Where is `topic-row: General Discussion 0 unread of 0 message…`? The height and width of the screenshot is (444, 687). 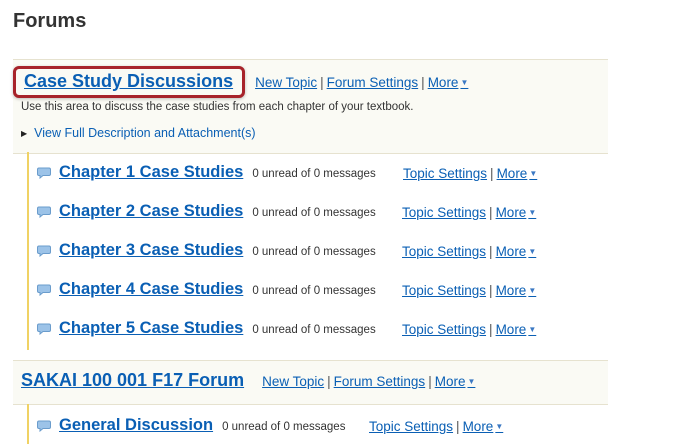 topic-row: General Discussion 0 unread of 0 message… is located at coordinates (191, 425).